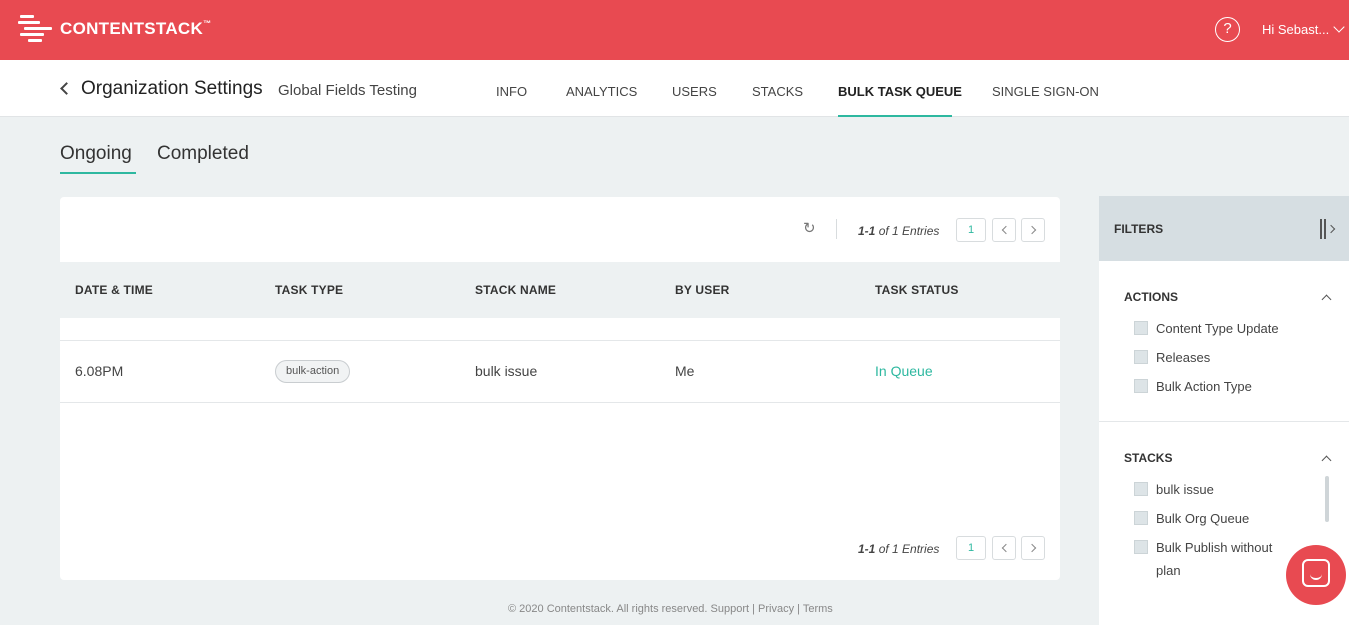 This screenshot has height=625, width=1349. Describe the element at coordinates (203, 154) in the screenshot. I see `tab-completed: Completed` at that location.